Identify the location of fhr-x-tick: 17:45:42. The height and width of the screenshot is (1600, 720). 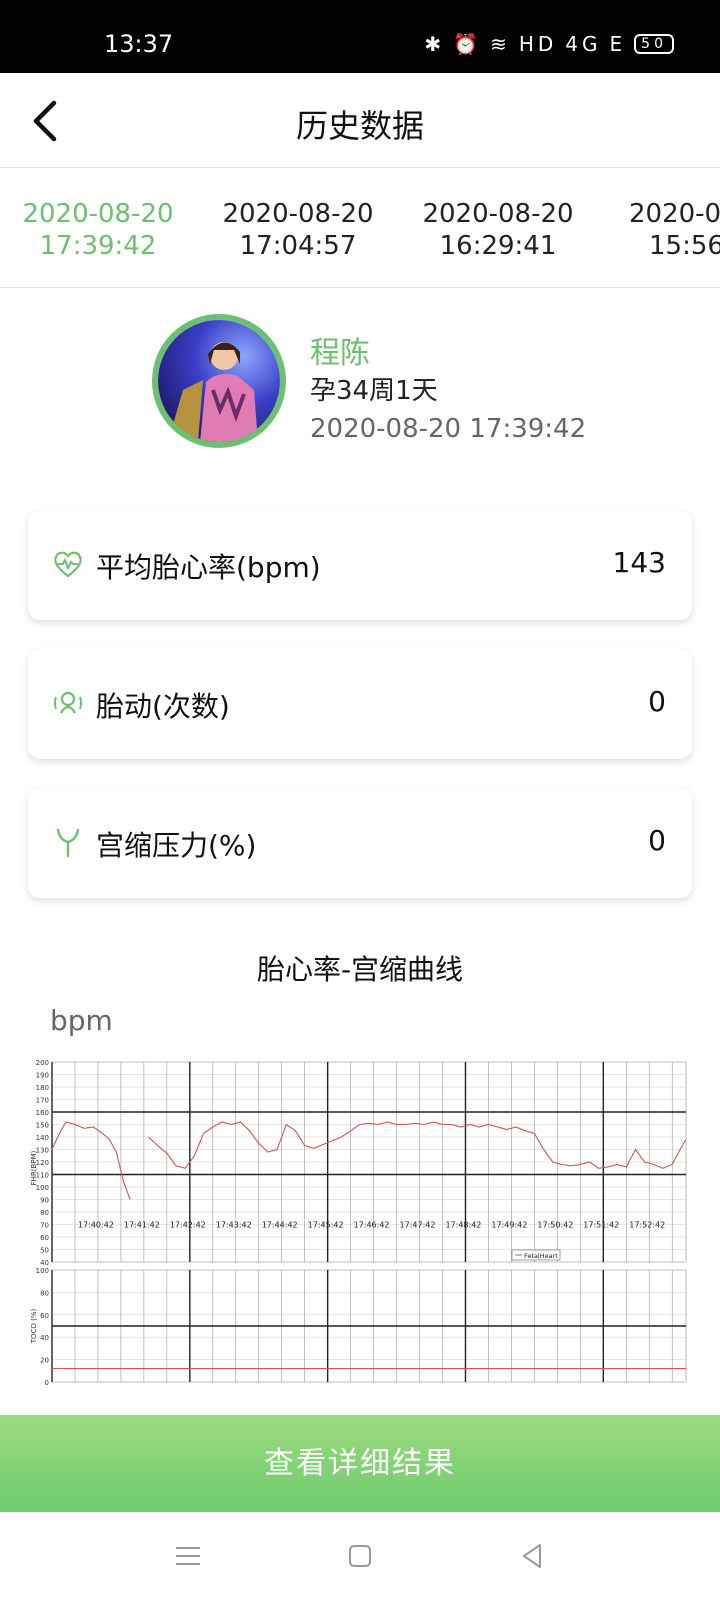
(326, 1225).